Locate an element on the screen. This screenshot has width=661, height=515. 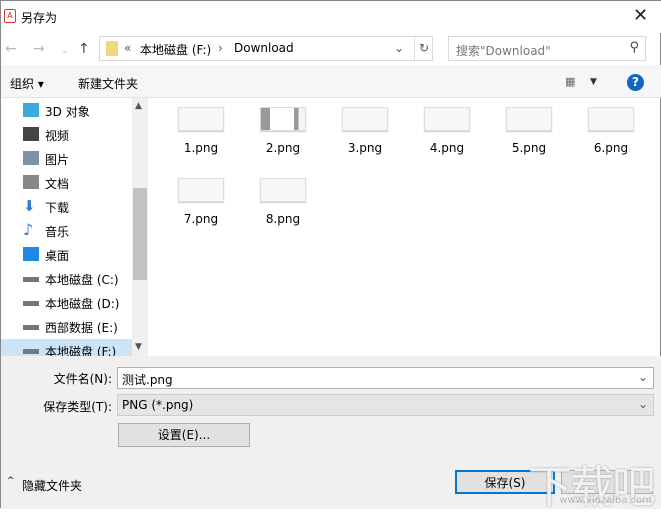
nav-item: ⬇ 下载 is located at coordinates (66, 207).